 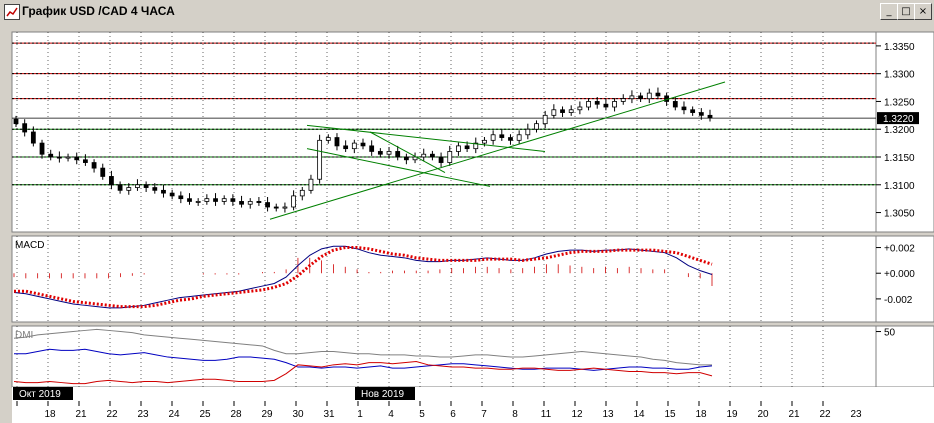 I want to click on day-label: 14, so click(x=639, y=414).